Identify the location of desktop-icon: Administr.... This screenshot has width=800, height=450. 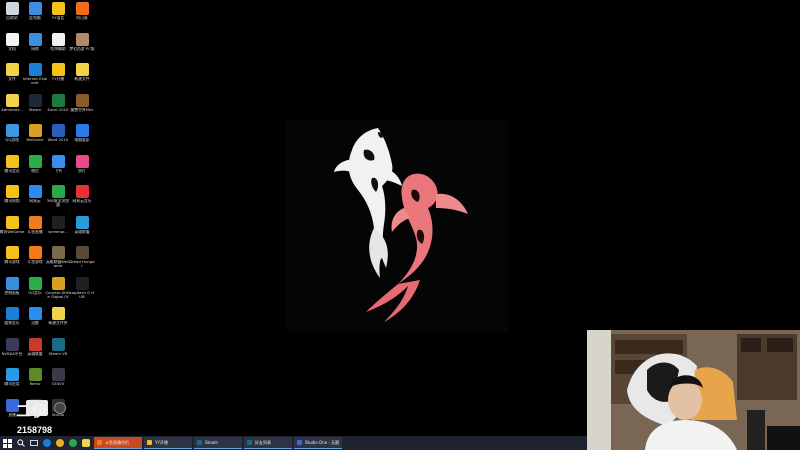
(12, 102).